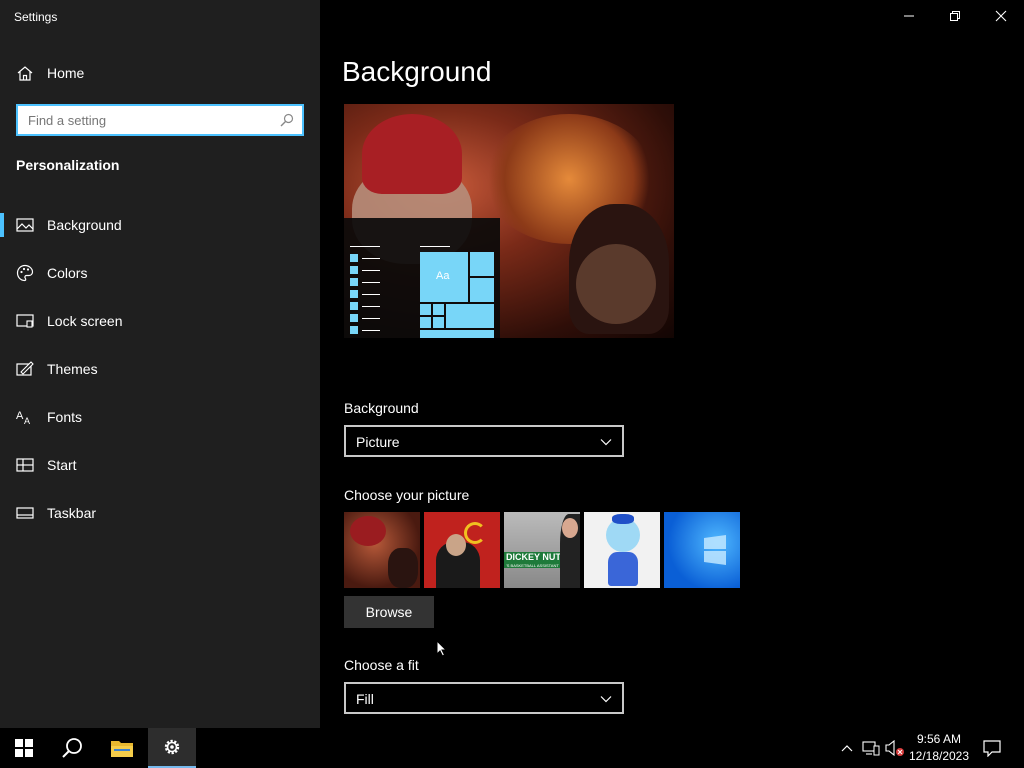 This screenshot has height=768, width=1024. I want to click on volume-muted-icon, so click(894, 748).